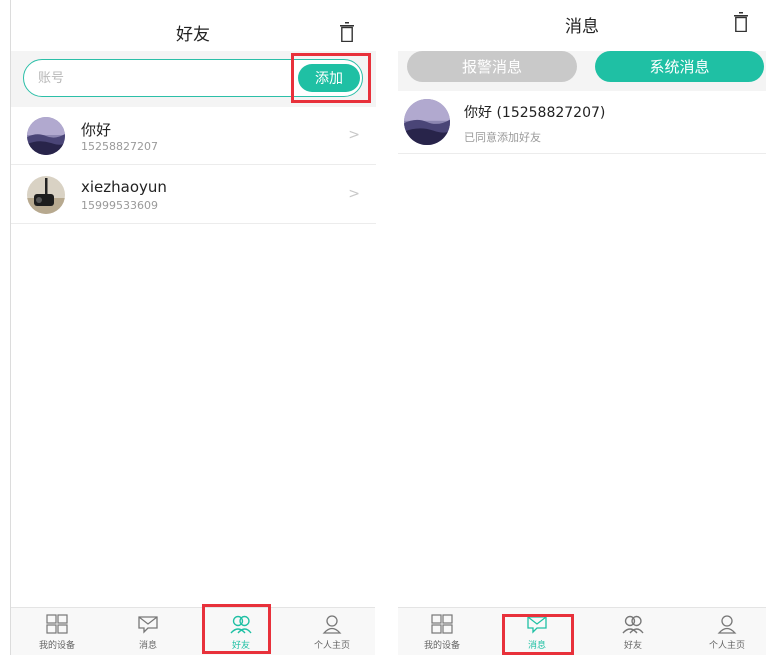  I want to click on tab-system-messages: 系统消息, so click(679, 66).